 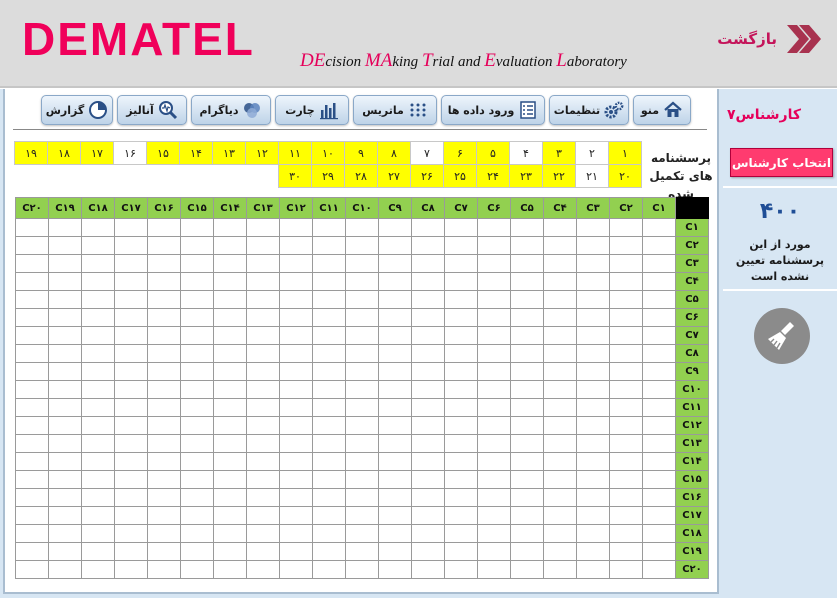 I want to click on matrix-button: ماتریس, so click(x=395, y=110).